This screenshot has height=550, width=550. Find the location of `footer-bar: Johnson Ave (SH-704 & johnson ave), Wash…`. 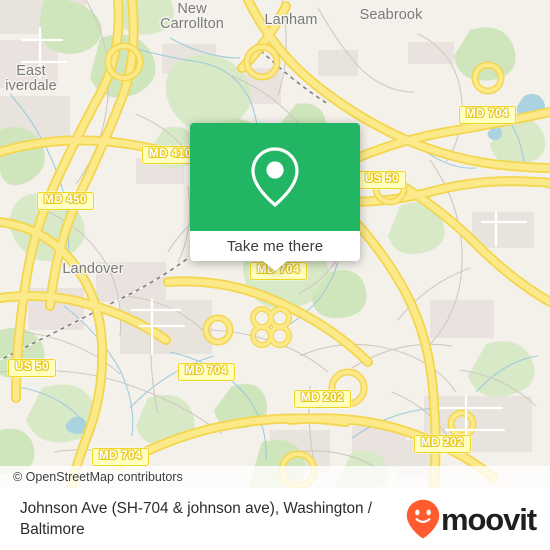

footer-bar: Johnson Ave (SH-704 & johnson ave), Wash… is located at coordinates (275, 519).